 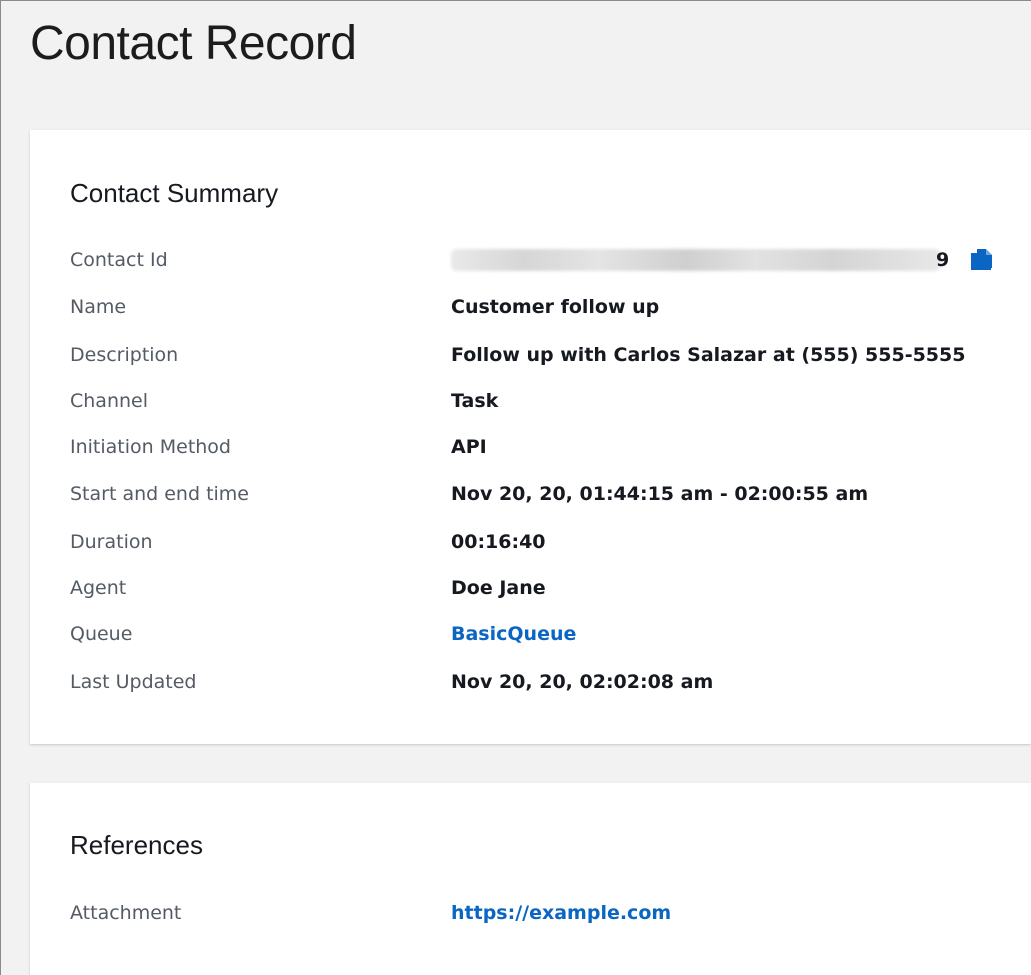 I want to click on description-label: Description, so click(x=124, y=355).